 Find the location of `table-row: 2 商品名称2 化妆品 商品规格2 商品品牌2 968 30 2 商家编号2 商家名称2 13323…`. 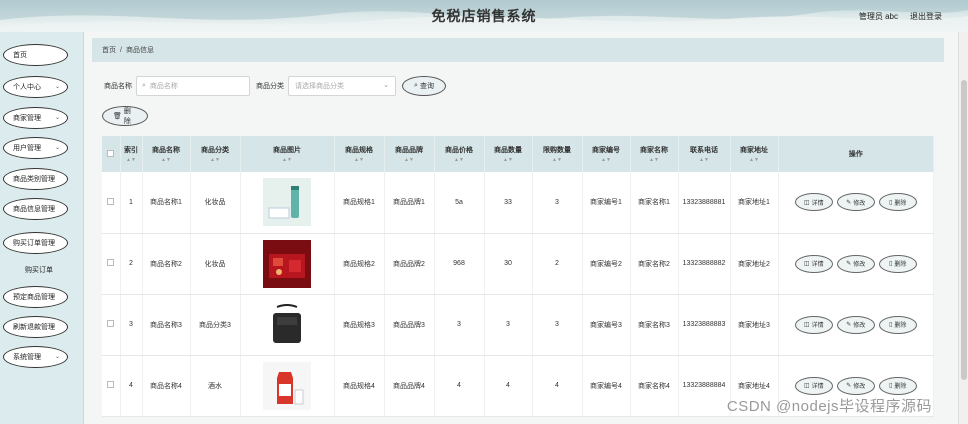

table-row: 2 商品名称2 化妆品 商品规格2 商品品牌2 968 30 2 商家编号2 商家名称2 13323… is located at coordinates (518, 264).